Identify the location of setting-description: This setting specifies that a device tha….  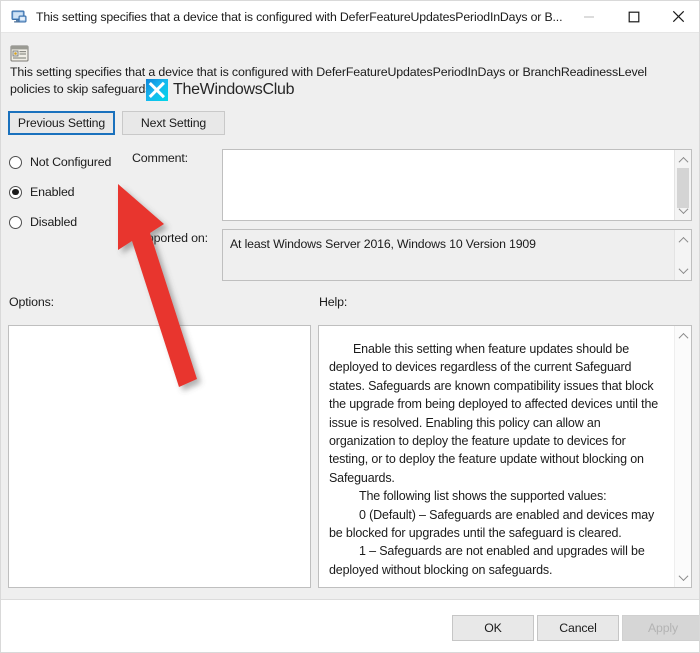
(328, 80).